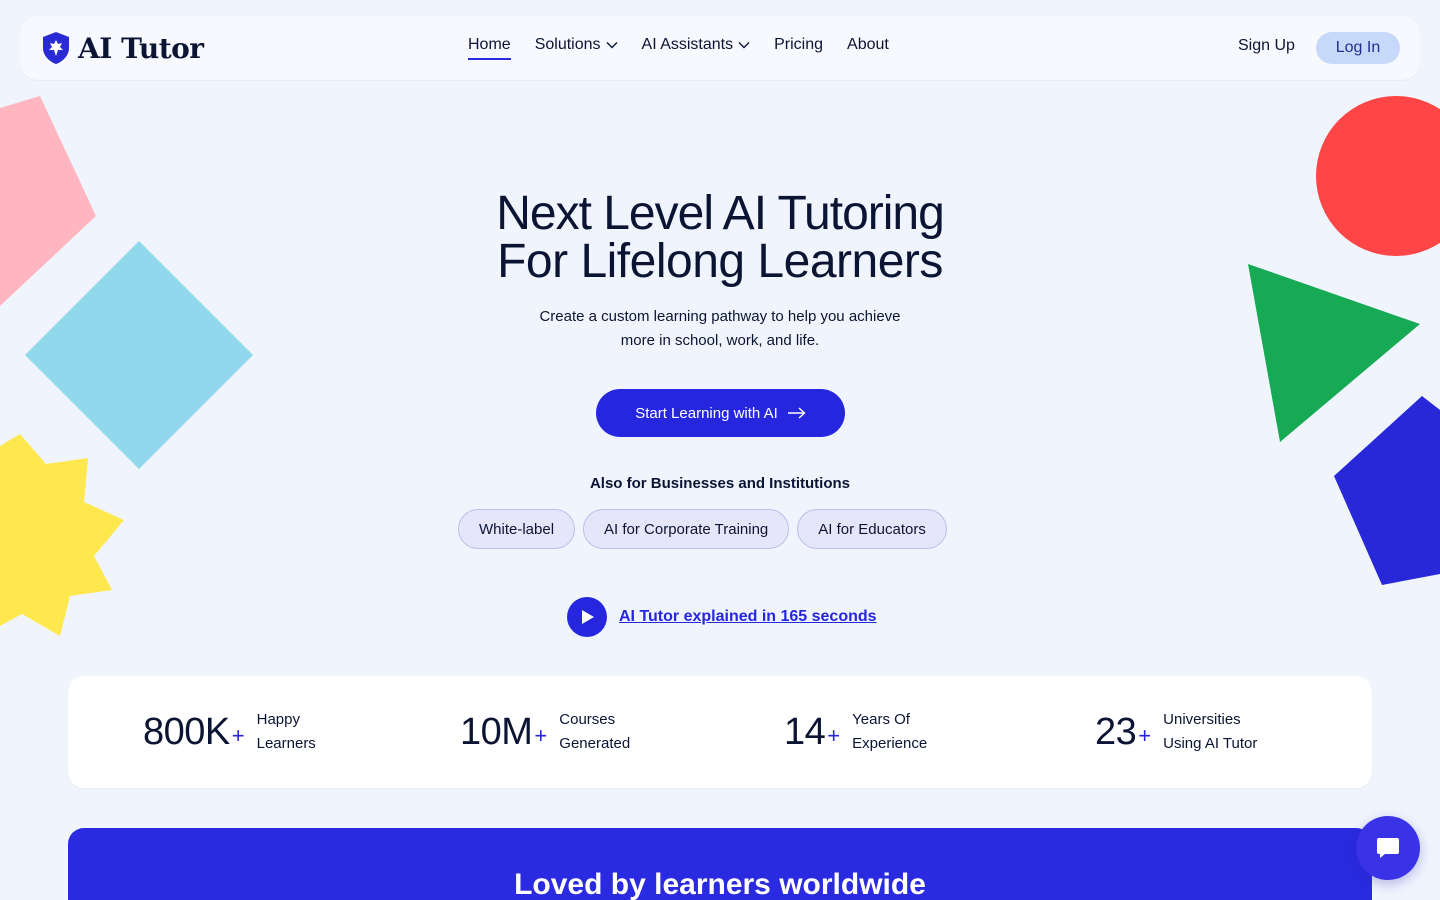 The height and width of the screenshot is (900, 1440). I want to click on stat-label-line2: Learners, so click(286, 743).